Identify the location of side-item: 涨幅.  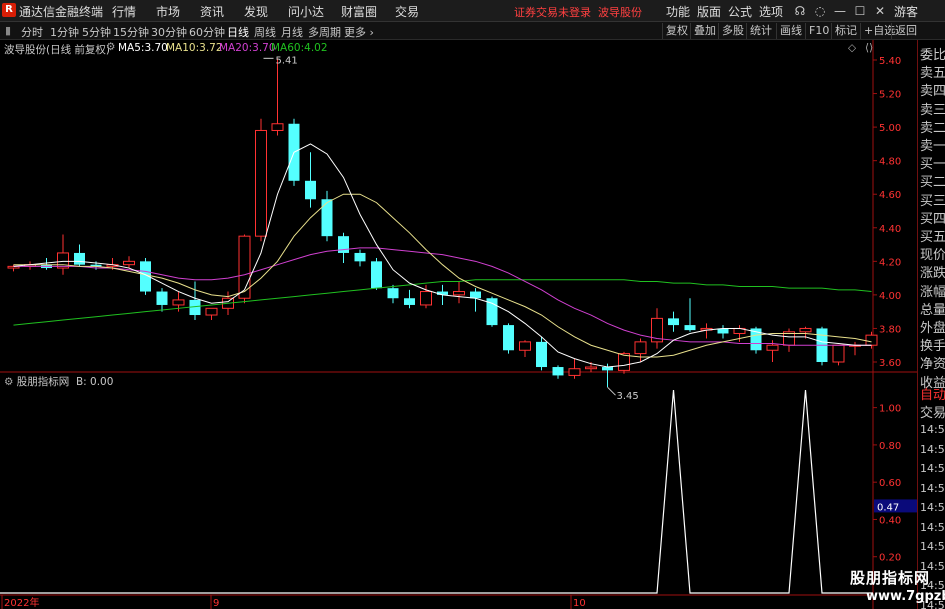
(932, 292).